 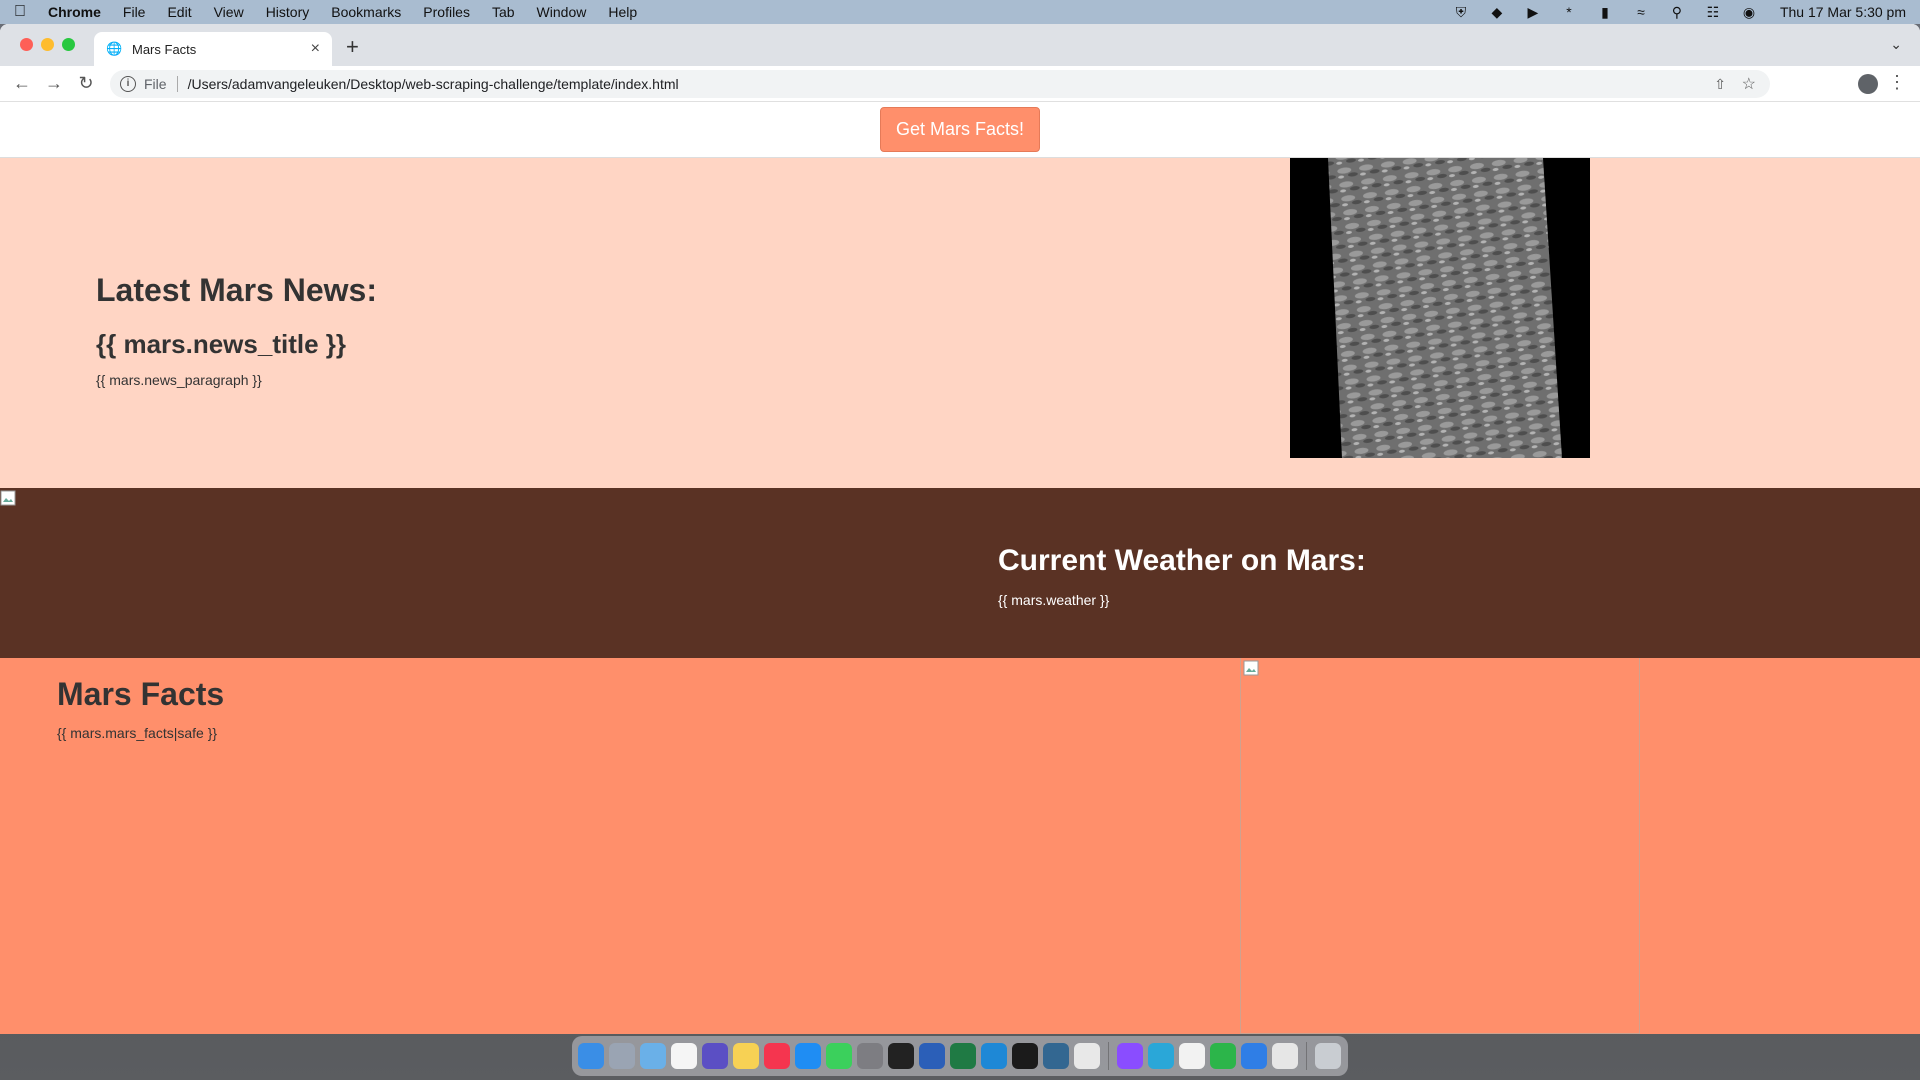 I want to click on url-scheme: File, so click(x=155, y=84).